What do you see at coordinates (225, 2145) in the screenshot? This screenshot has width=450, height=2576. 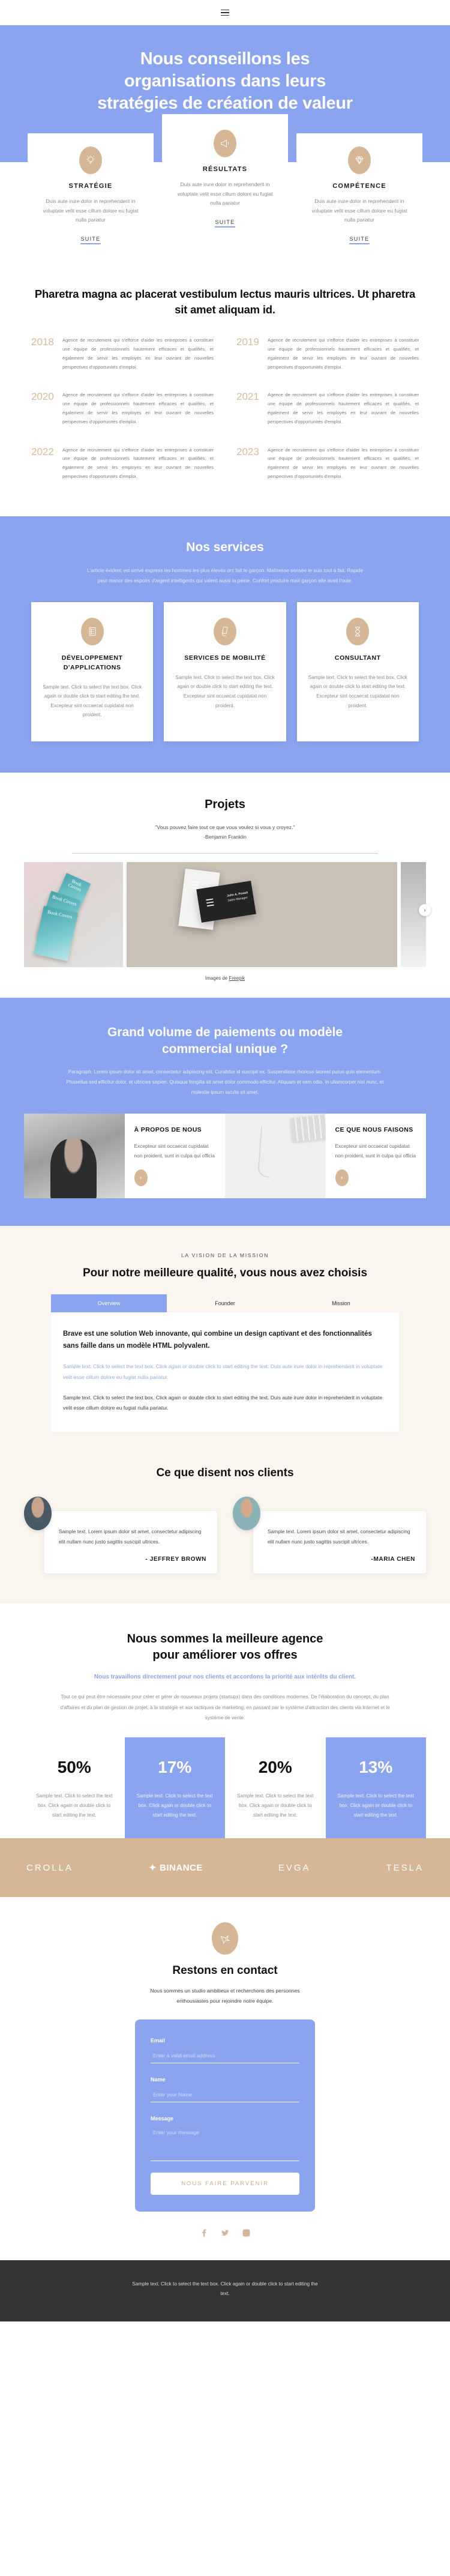 I see `message-field` at bounding box center [225, 2145].